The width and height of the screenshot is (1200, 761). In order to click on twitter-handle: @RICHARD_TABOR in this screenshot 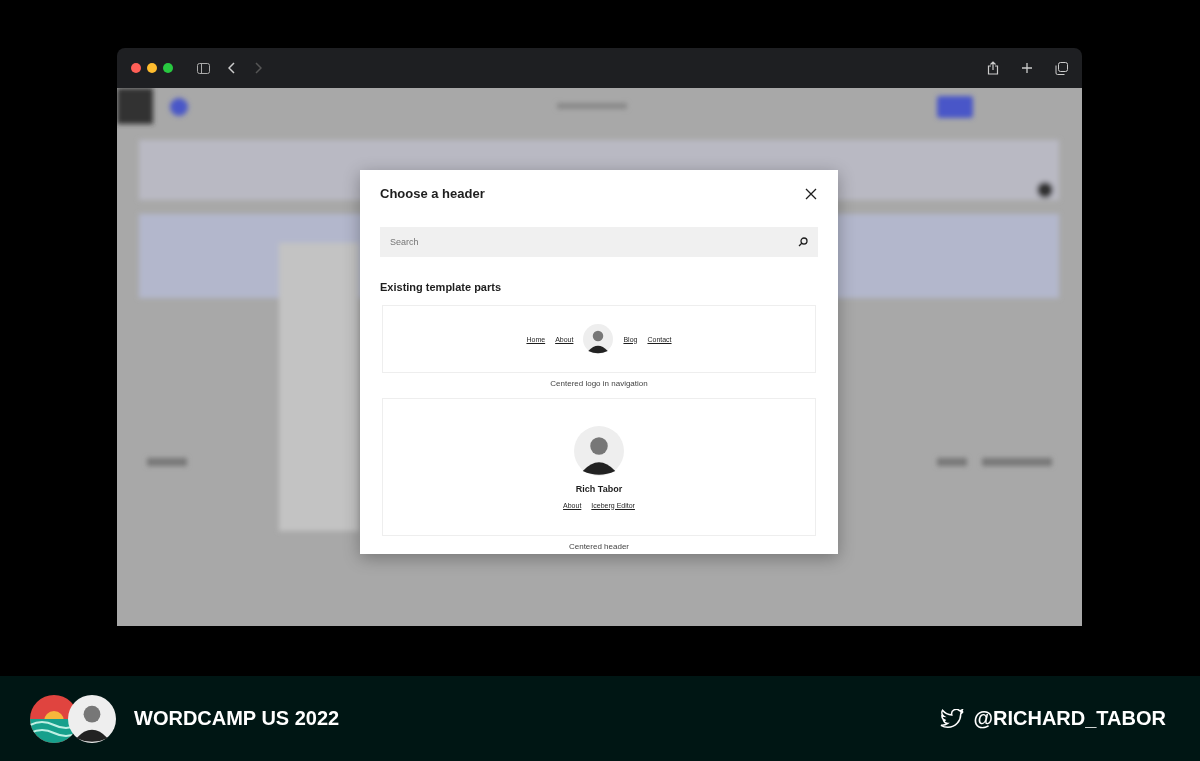, I will do `click(1069, 718)`.